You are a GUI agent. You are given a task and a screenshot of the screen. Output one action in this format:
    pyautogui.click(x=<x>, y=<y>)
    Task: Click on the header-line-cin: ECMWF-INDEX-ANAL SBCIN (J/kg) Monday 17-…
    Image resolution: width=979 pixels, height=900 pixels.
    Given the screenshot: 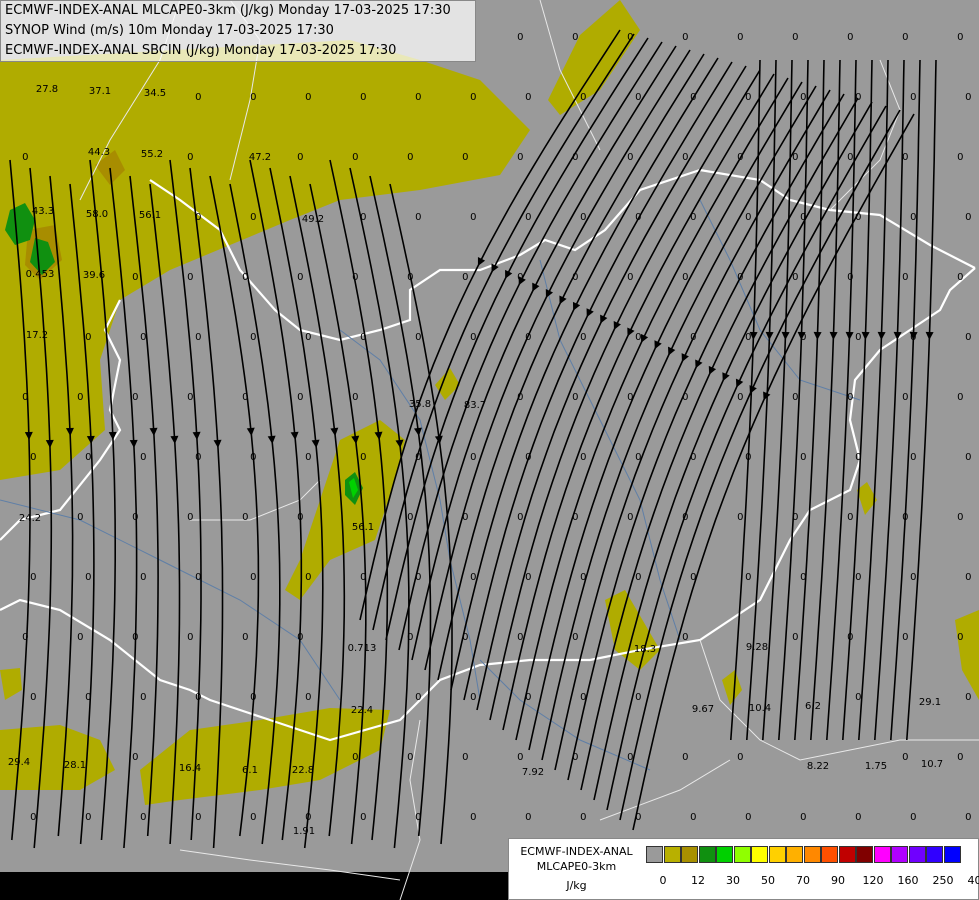 What is the action you would take?
    pyautogui.click(x=201, y=50)
    